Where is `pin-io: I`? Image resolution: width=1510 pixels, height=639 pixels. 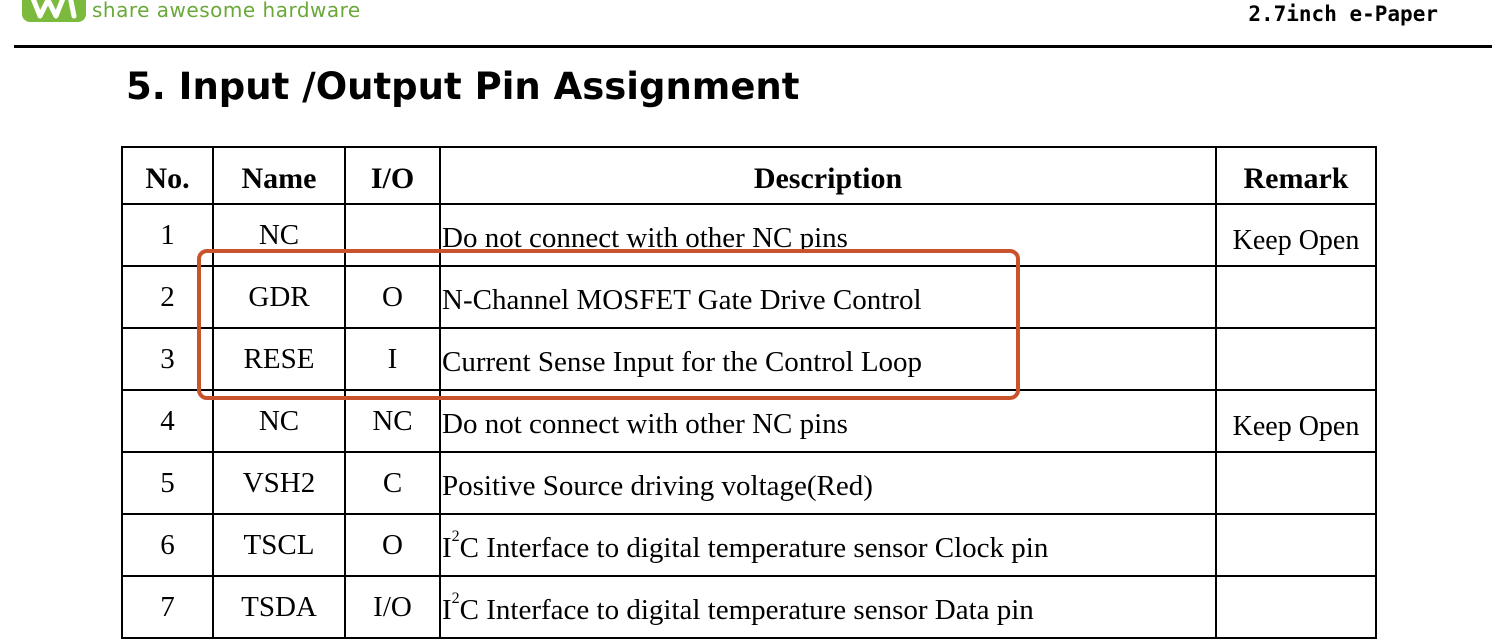
pin-io: I is located at coordinates (392, 359).